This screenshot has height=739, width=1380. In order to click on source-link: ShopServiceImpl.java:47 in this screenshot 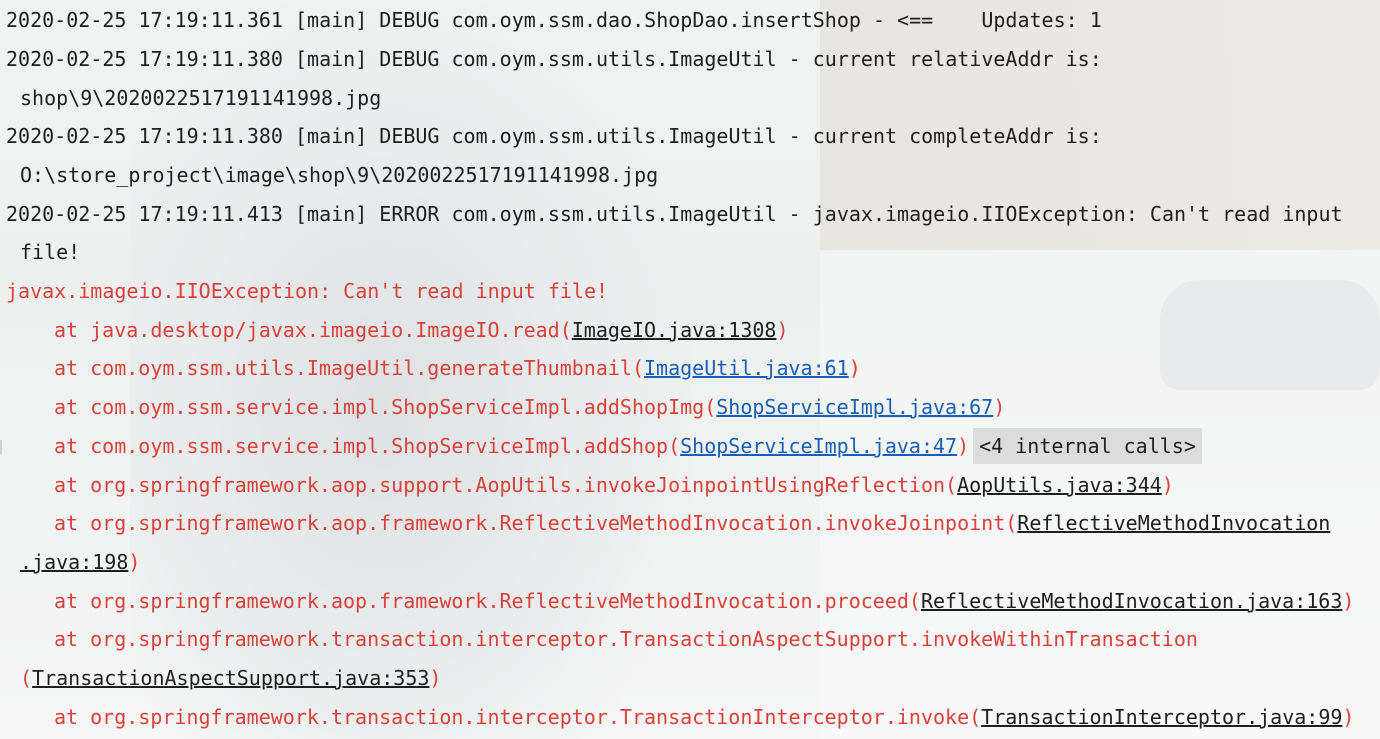, I will do `click(818, 446)`.